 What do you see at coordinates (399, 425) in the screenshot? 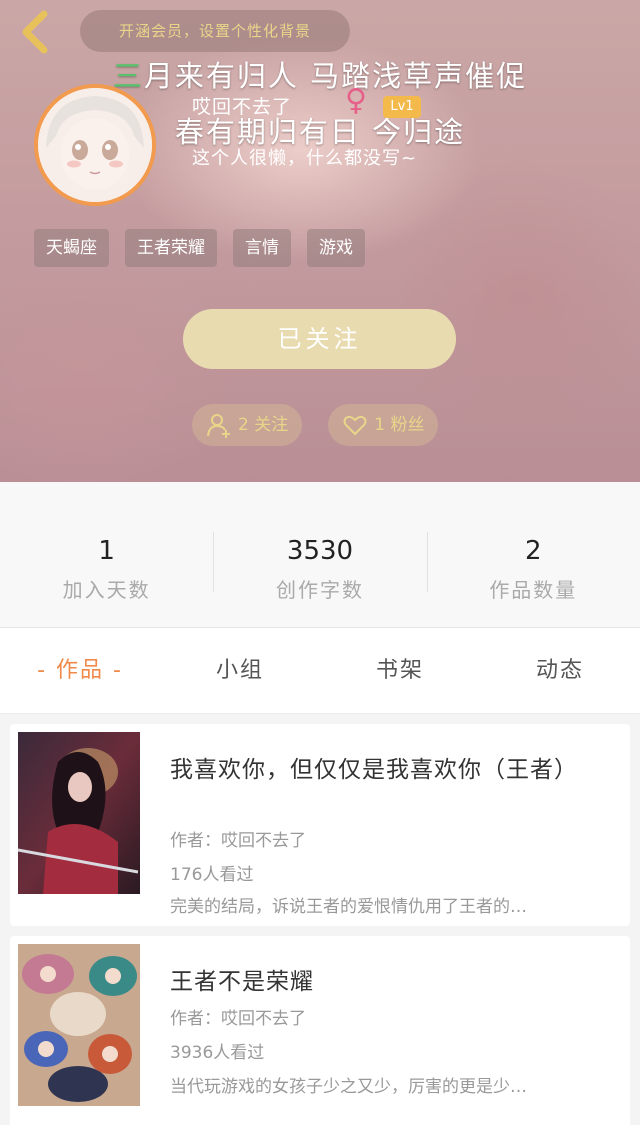
I see `fans-count: 1 粉丝` at bounding box center [399, 425].